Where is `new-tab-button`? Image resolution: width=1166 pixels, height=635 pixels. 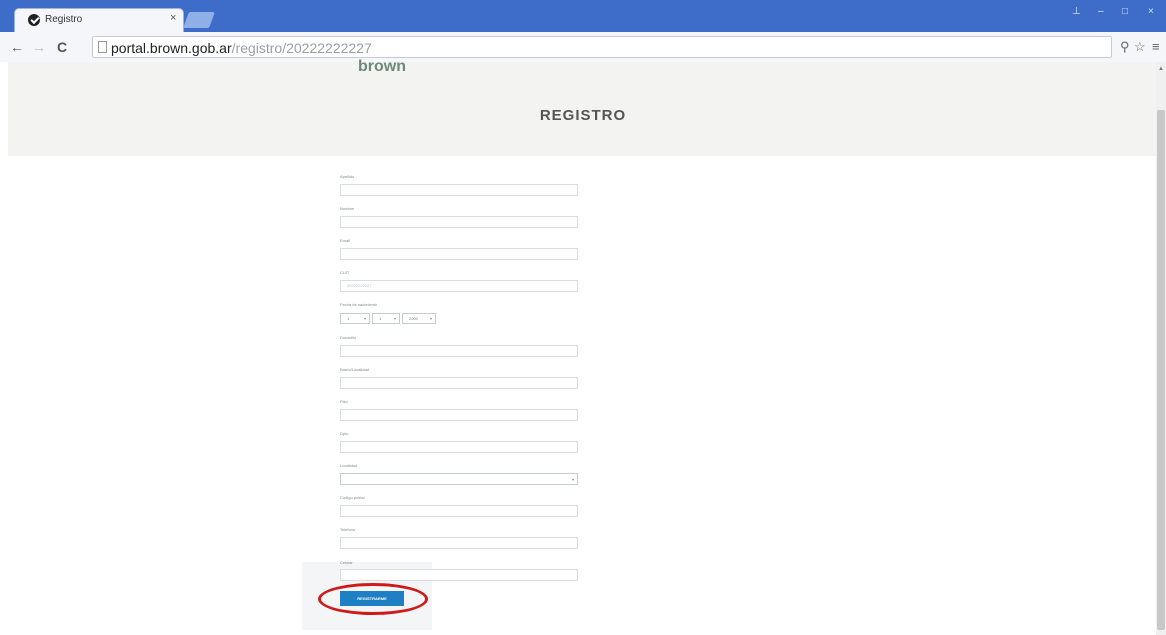 new-tab-button is located at coordinates (199, 20).